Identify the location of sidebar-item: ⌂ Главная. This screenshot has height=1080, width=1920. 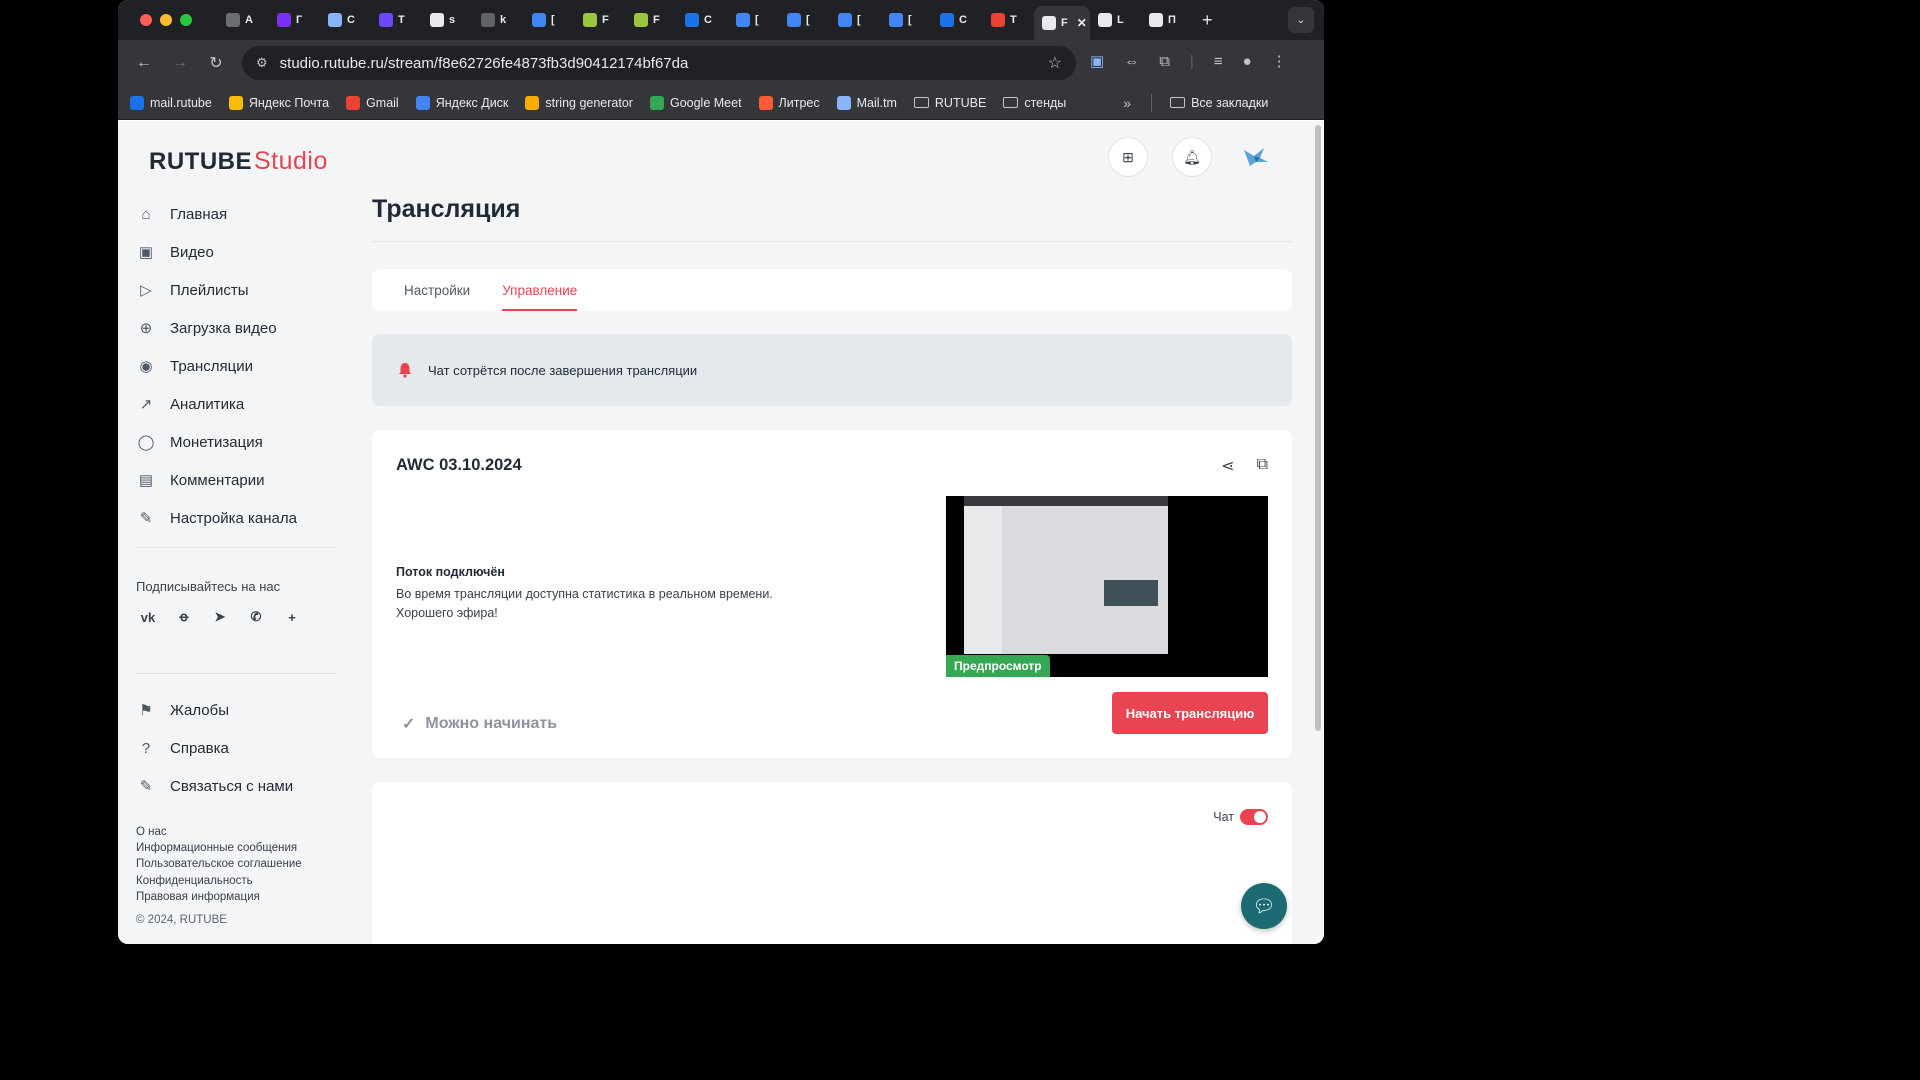
(216, 214).